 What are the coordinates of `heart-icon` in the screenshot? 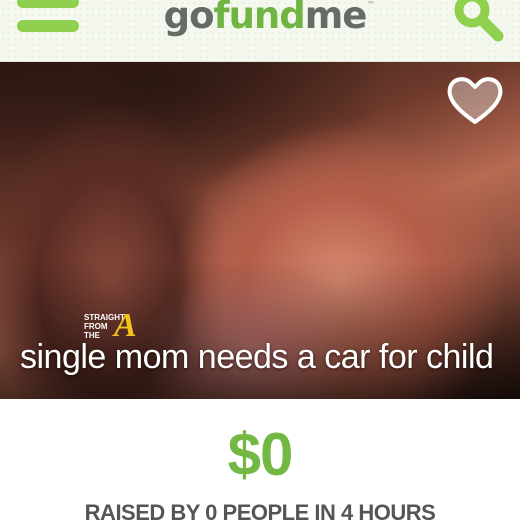 It's located at (475, 100).